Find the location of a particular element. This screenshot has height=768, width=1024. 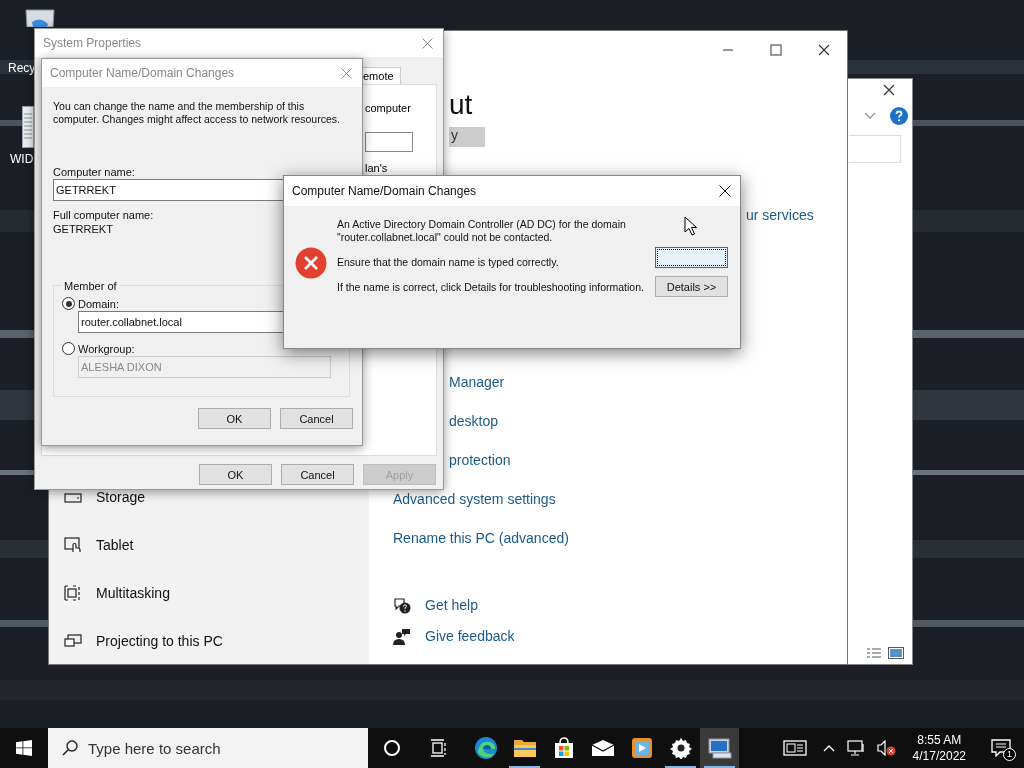

network-icon is located at coordinates (855, 748).